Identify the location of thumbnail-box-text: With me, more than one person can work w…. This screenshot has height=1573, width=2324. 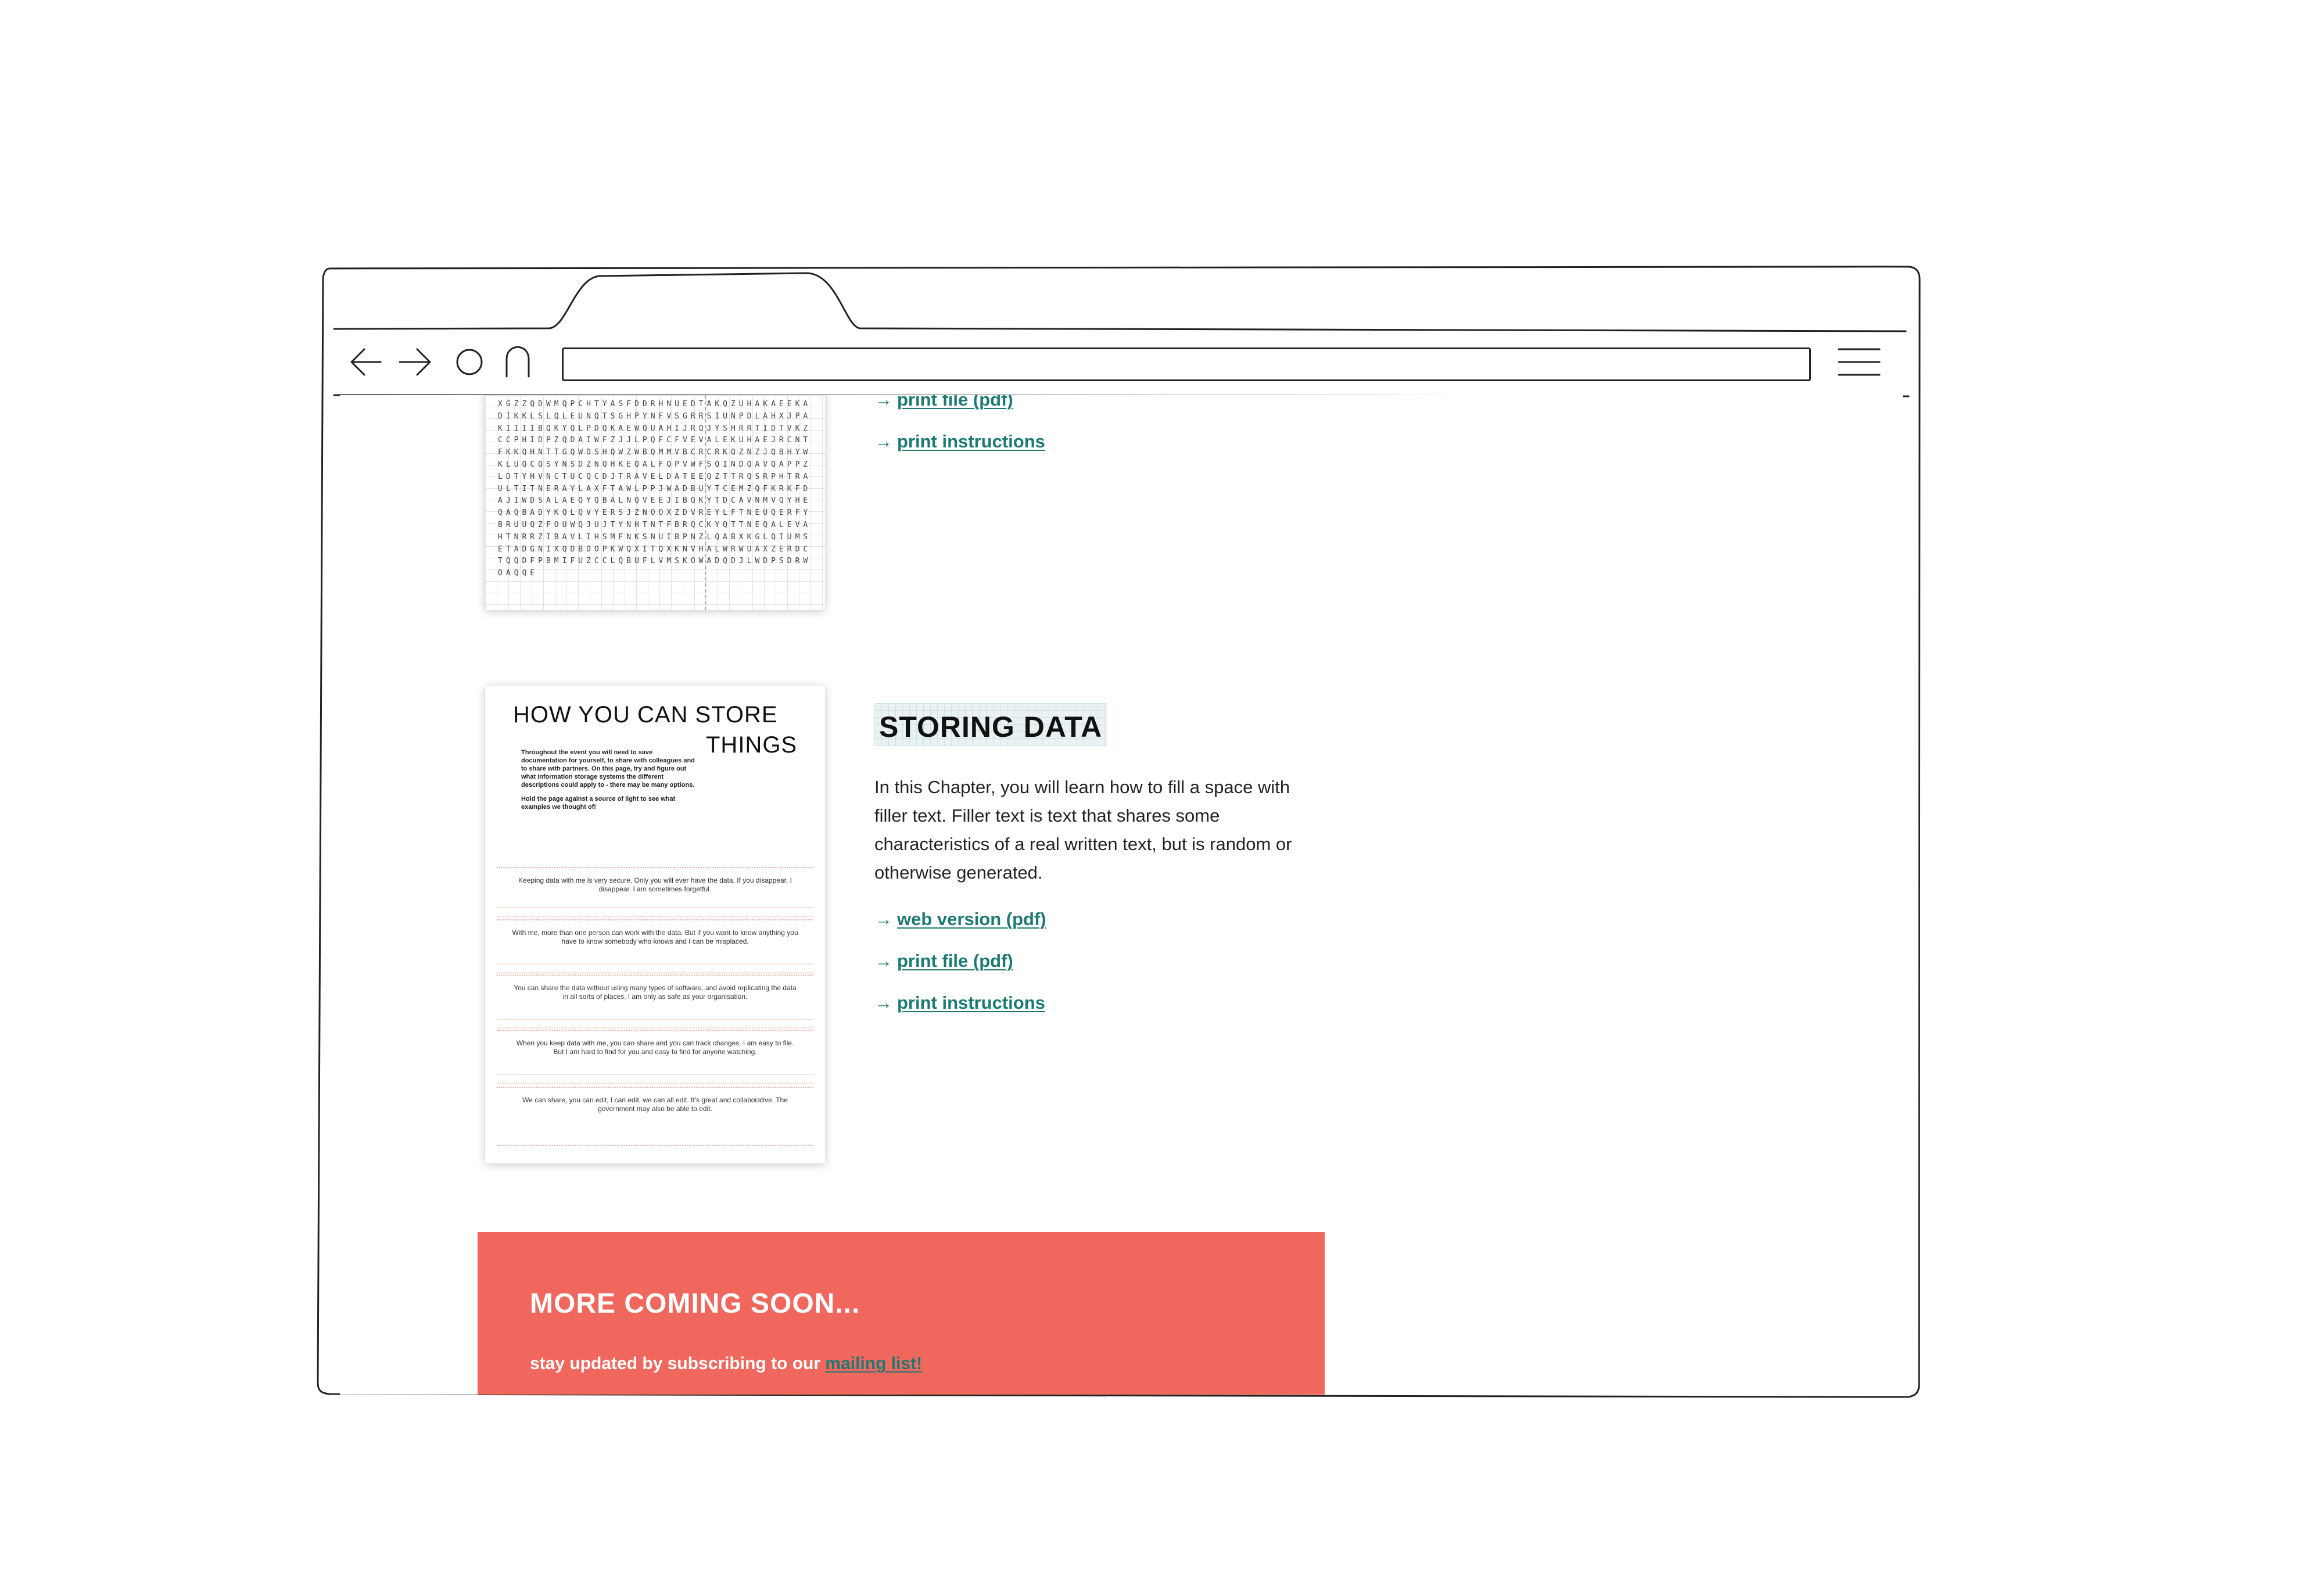
(655, 937).